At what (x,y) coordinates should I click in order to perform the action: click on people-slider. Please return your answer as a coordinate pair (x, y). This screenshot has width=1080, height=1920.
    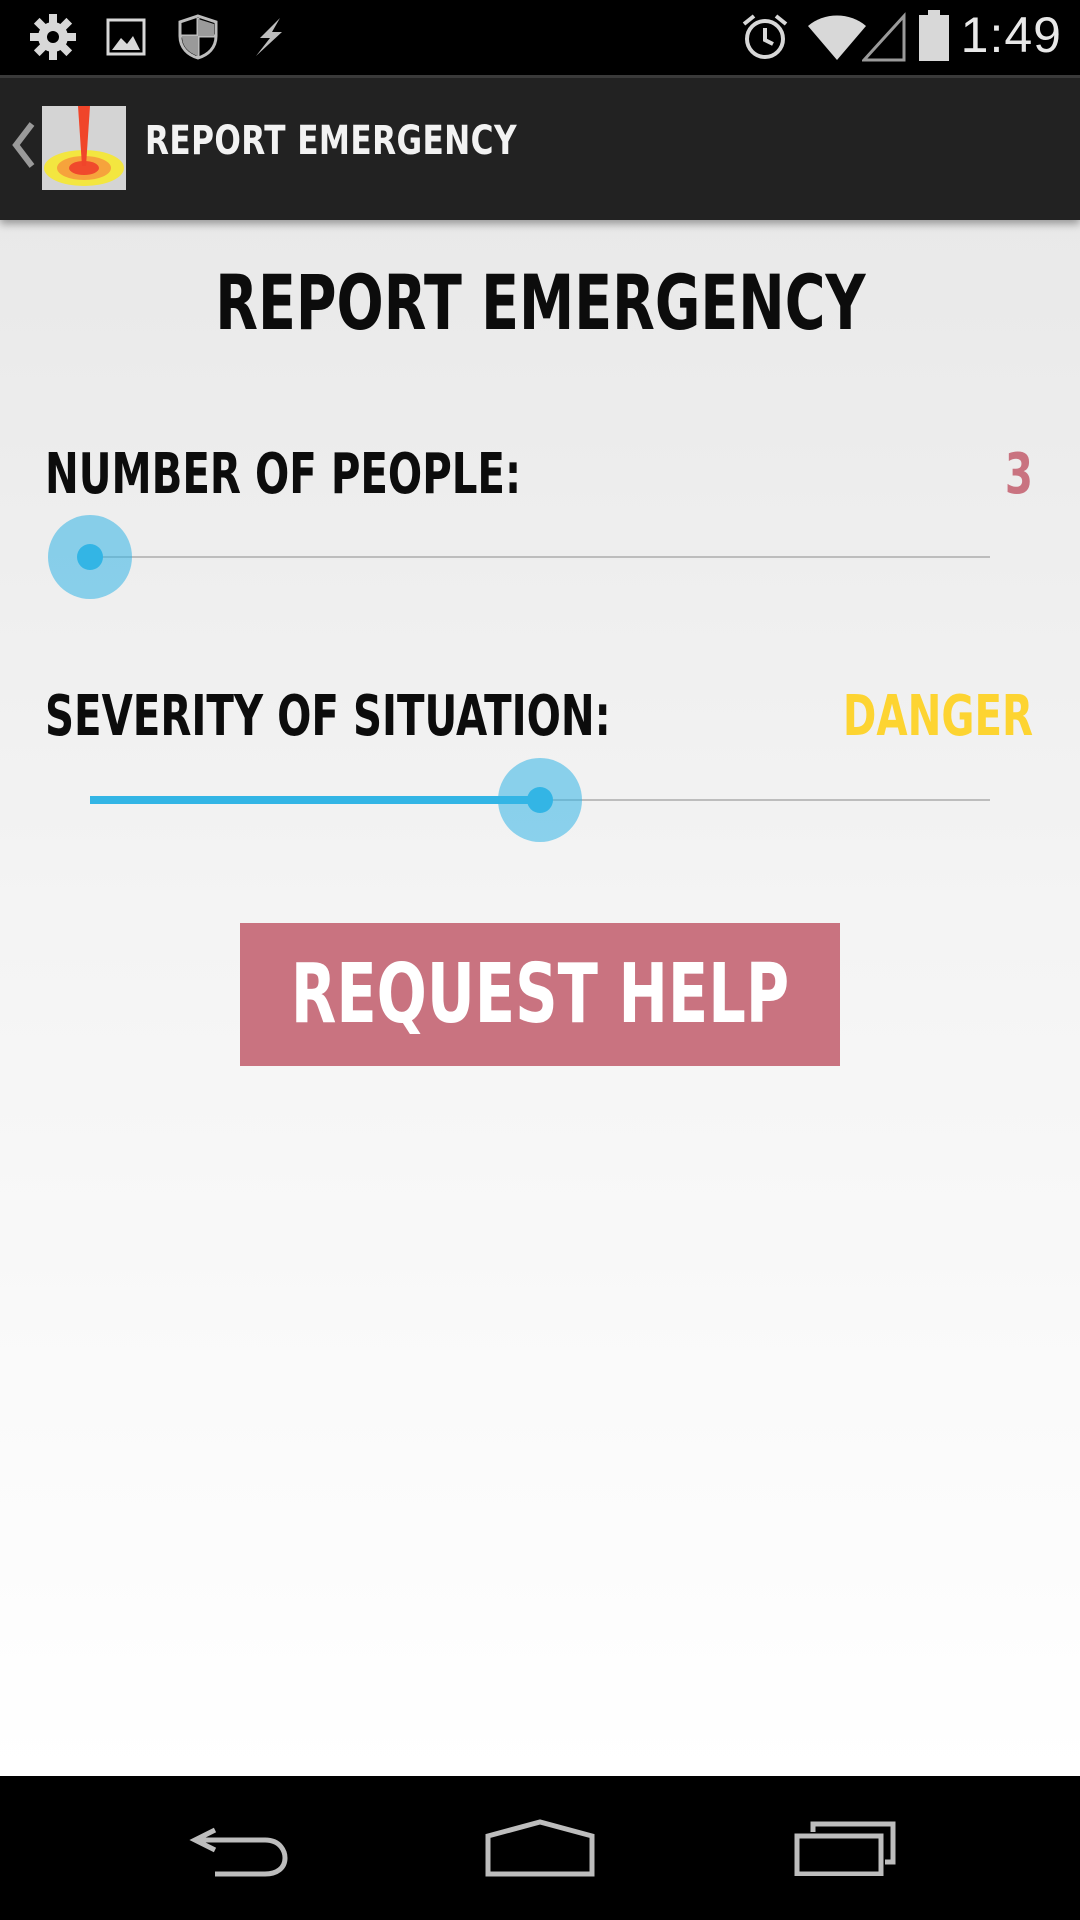
    Looking at the image, I should click on (519, 557).